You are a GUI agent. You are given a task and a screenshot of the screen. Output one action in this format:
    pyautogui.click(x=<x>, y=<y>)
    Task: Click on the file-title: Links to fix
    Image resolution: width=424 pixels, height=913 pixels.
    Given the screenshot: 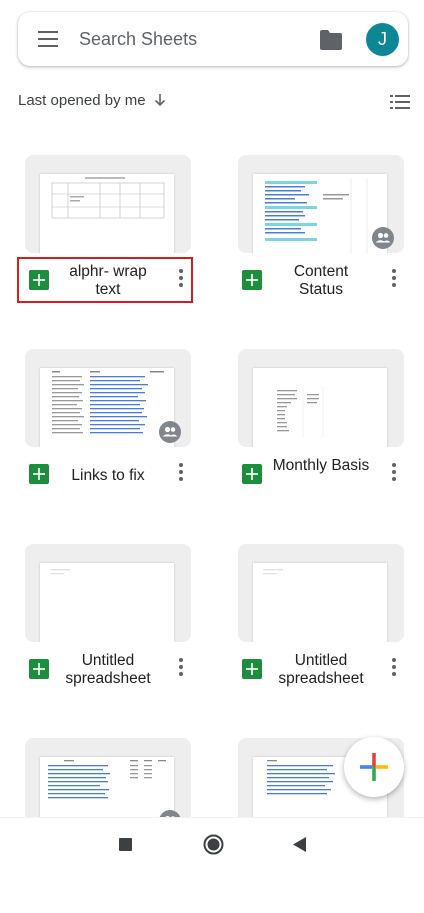 What is the action you would take?
    pyautogui.click(x=108, y=476)
    